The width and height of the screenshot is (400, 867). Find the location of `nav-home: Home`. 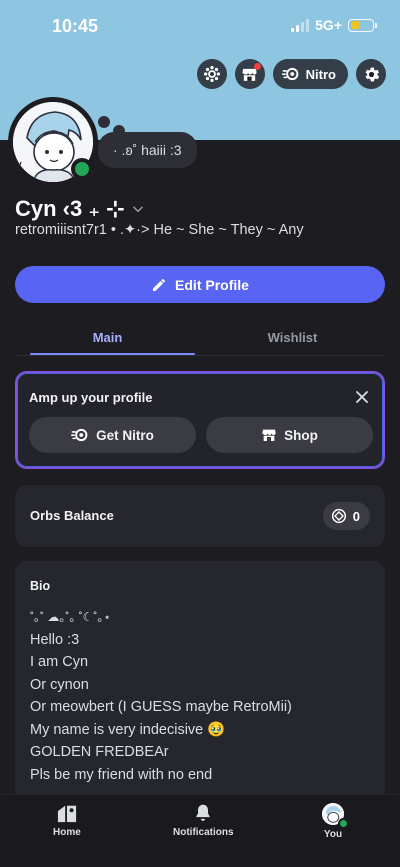

nav-home: Home is located at coordinates (67, 820).